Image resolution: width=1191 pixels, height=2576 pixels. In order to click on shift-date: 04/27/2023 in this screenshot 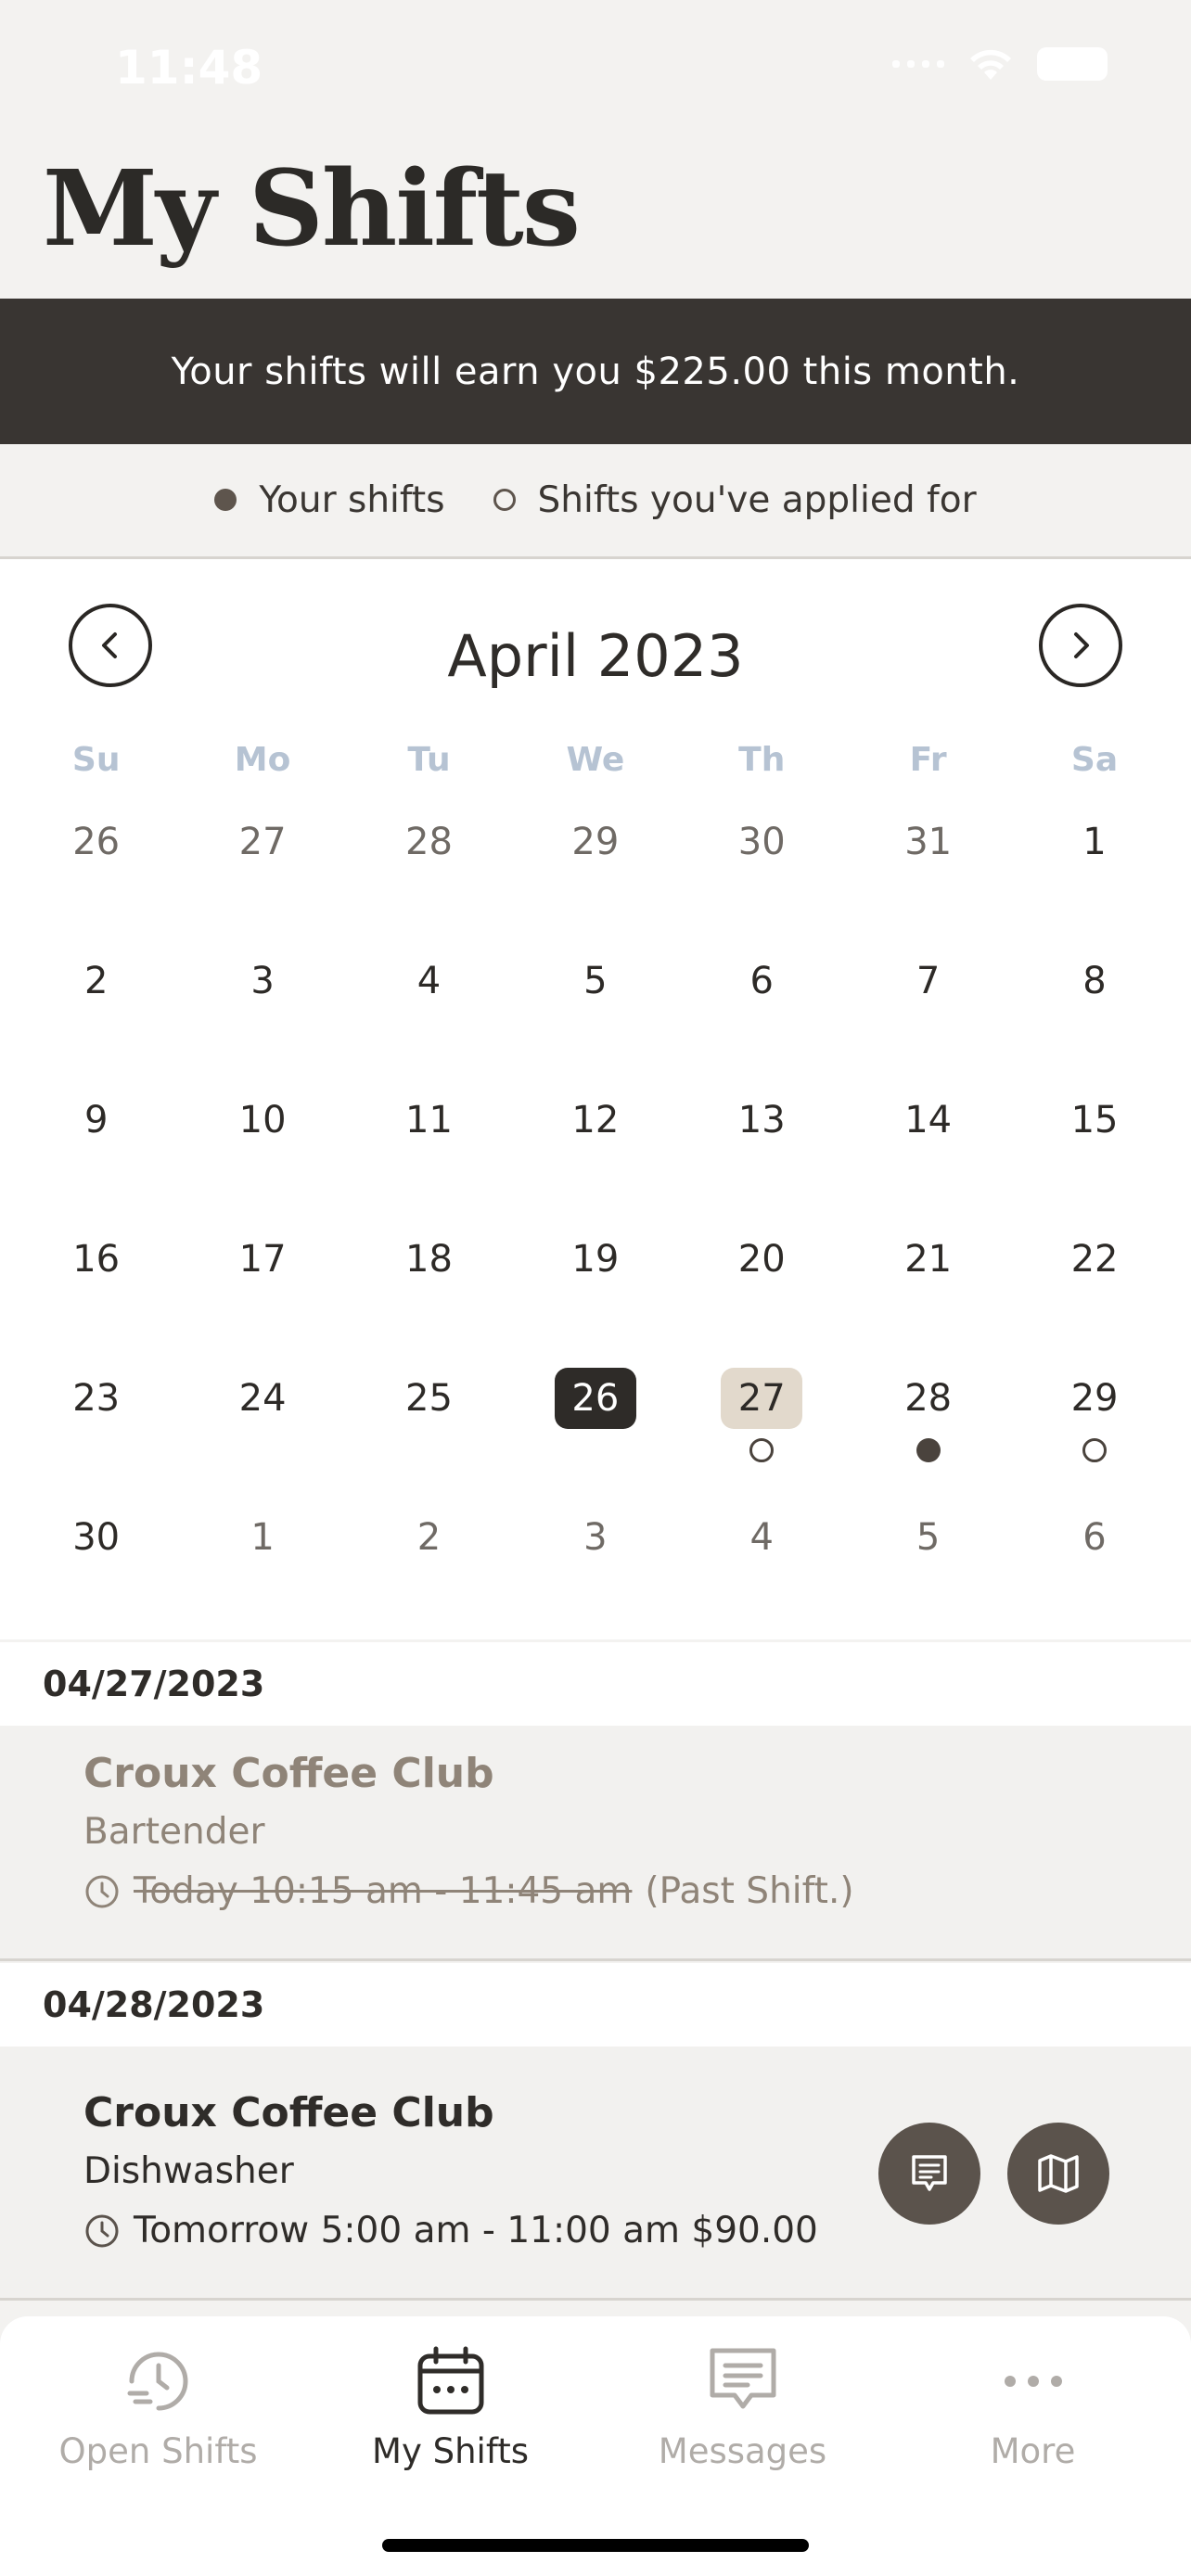, I will do `click(154, 1684)`.